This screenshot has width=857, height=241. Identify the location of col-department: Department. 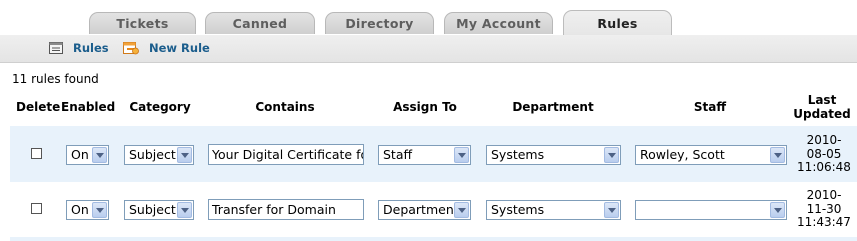
(553, 107).